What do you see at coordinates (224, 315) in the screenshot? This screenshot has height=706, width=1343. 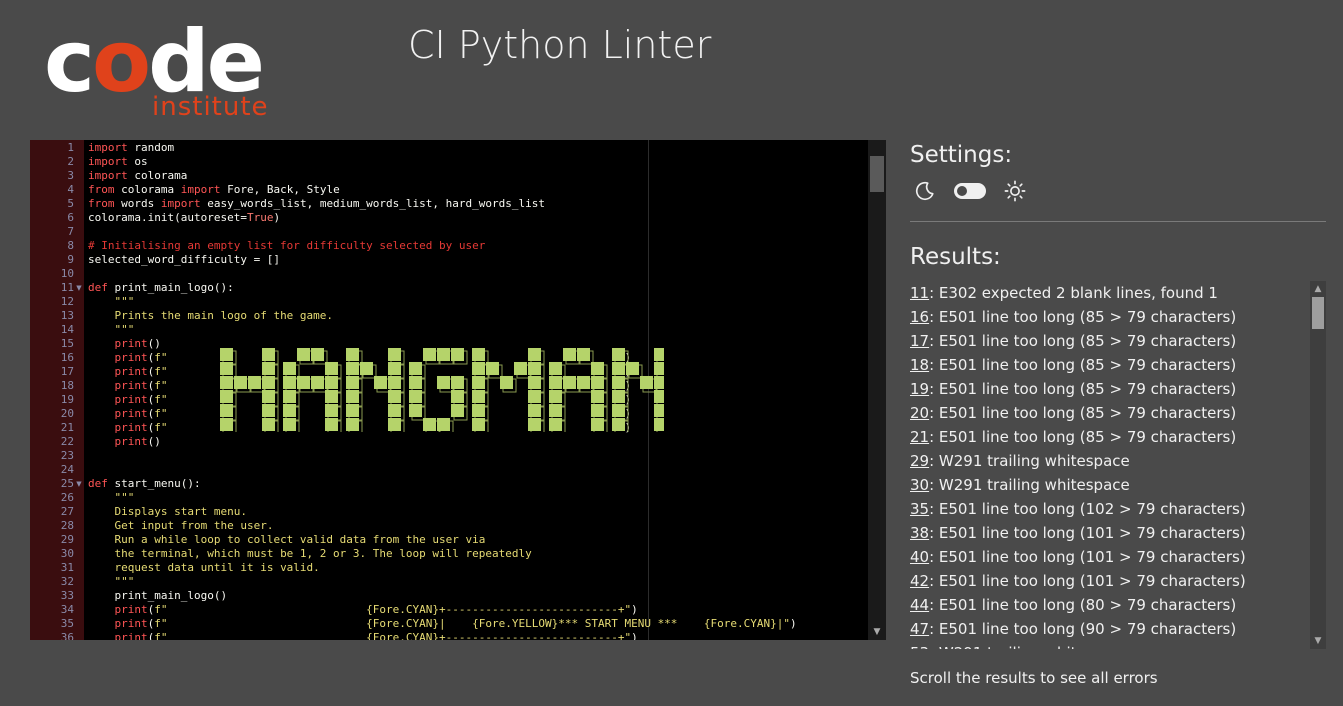 I see `code-line: Prints the main logo of the game.` at bounding box center [224, 315].